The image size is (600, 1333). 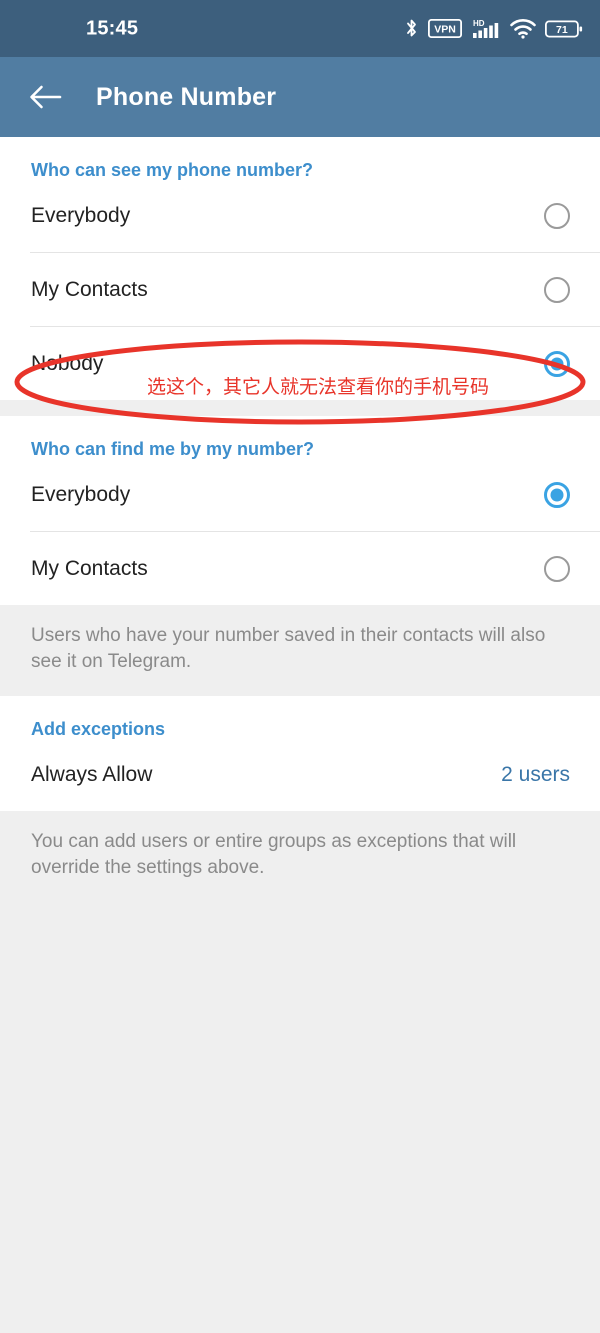 I want to click on vpn-icon: VPN, so click(x=445, y=28).